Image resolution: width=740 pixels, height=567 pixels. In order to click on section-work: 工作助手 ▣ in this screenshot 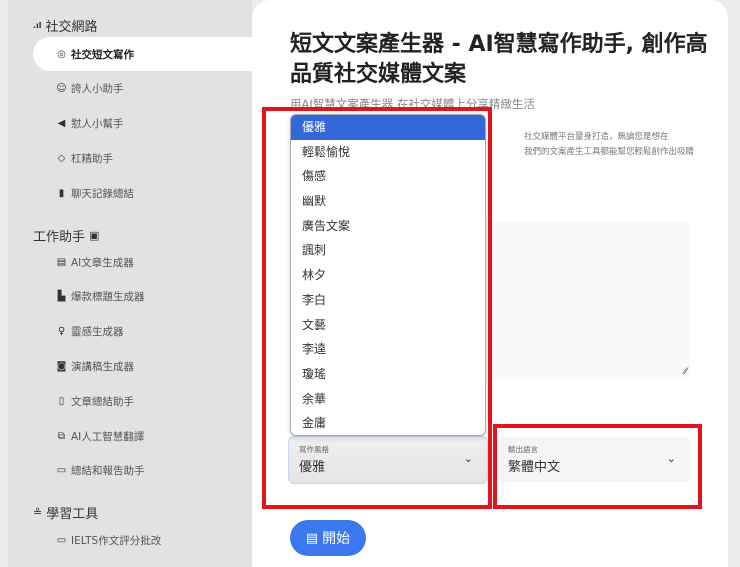, I will do `click(66, 237)`.